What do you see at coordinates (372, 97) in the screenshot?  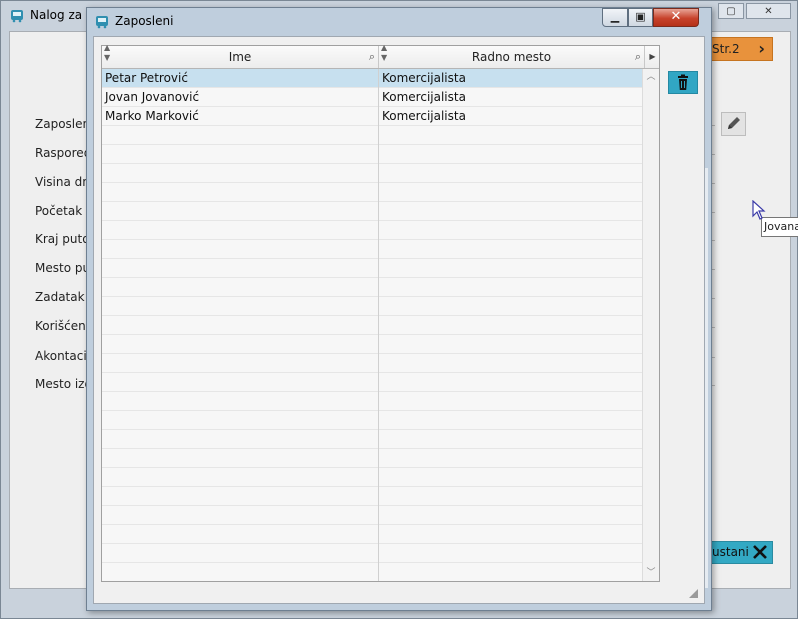 I see `table-row: Jovan Jovanović Komercijalista` at bounding box center [372, 97].